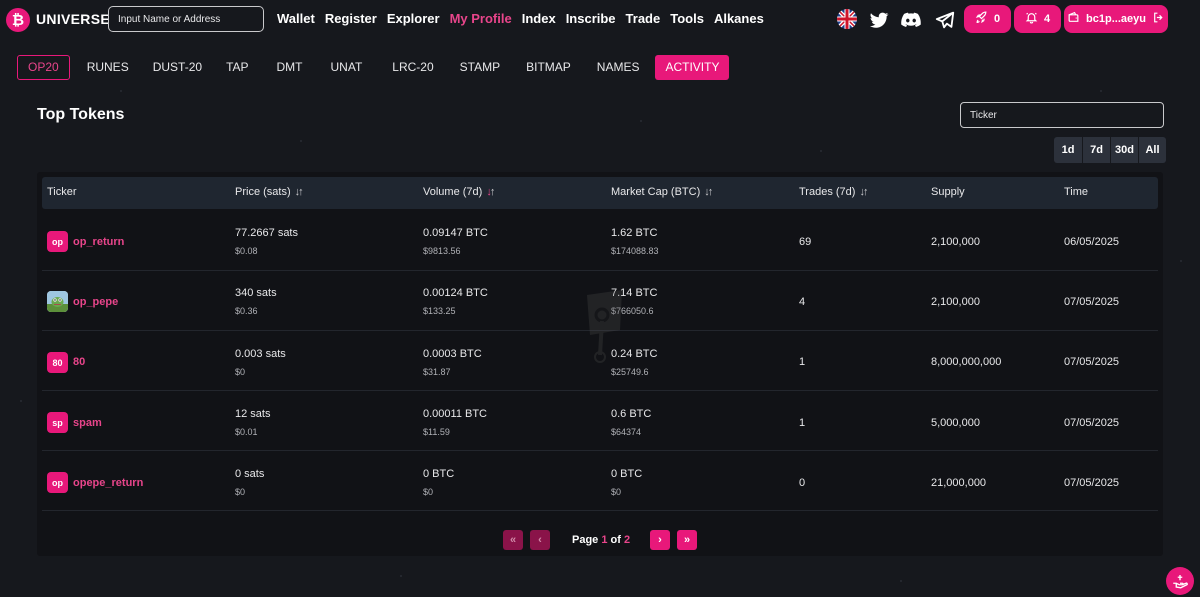  What do you see at coordinates (269, 192) in the screenshot?
I see `col-price: Price (sats) ↓↑` at bounding box center [269, 192].